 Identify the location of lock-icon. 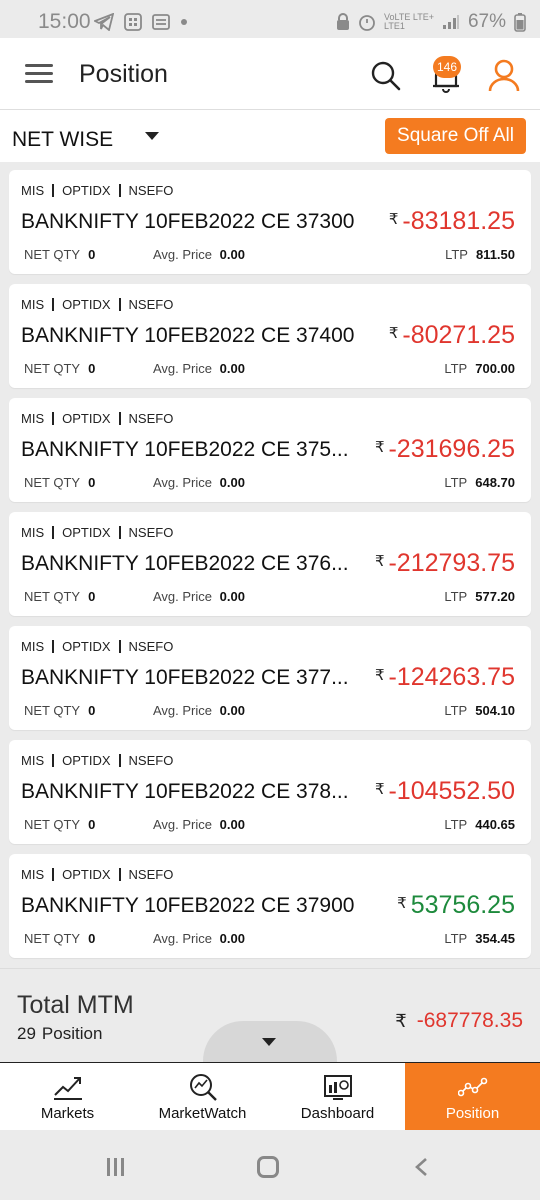
(343, 21).